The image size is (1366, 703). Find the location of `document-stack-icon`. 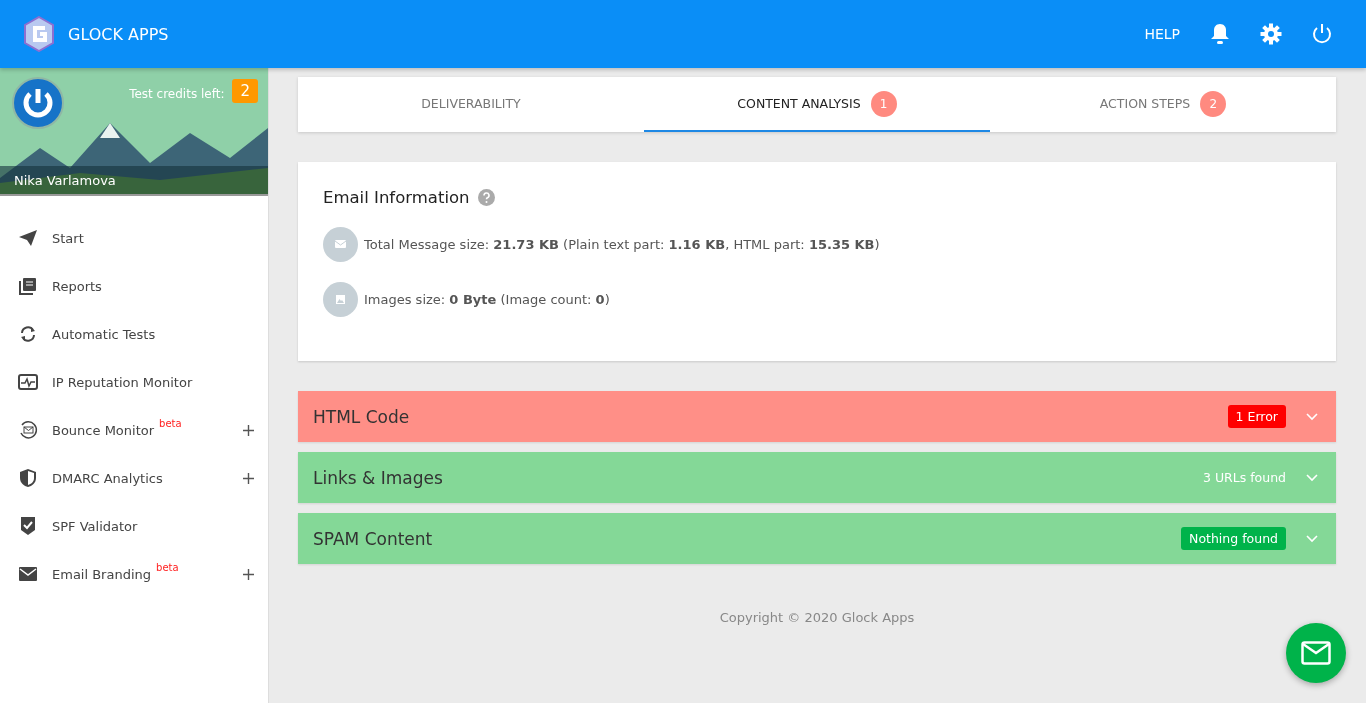

document-stack-icon is located at coordinates (28, 286).